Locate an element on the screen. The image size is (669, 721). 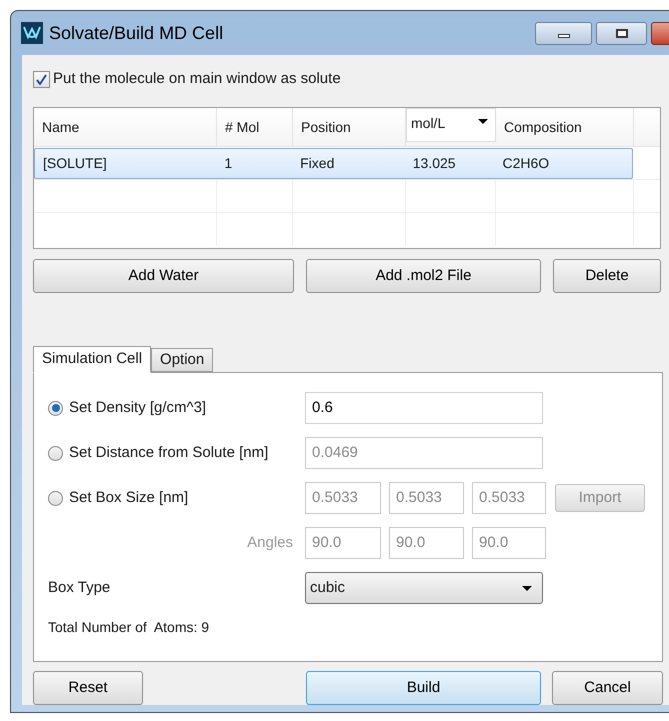
caret-icon is located at coordinates (527, 588).